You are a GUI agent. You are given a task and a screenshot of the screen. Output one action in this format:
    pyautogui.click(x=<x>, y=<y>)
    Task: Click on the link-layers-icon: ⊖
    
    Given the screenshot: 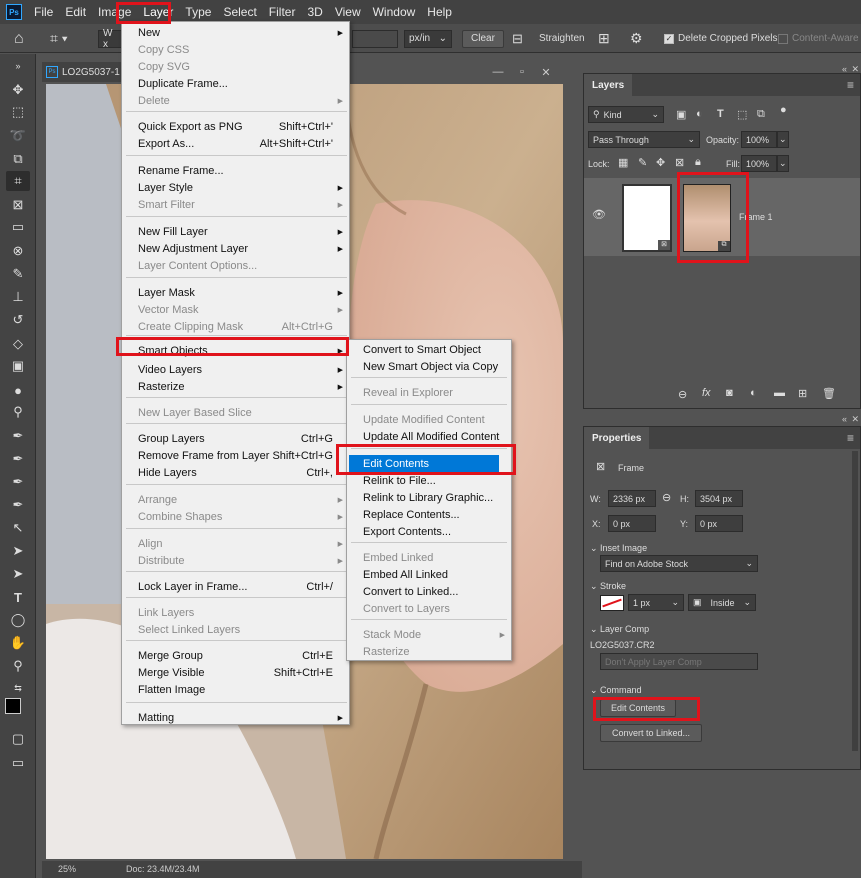 What is the action you would take?
    pyautogui.click(x=682, y=394)
    